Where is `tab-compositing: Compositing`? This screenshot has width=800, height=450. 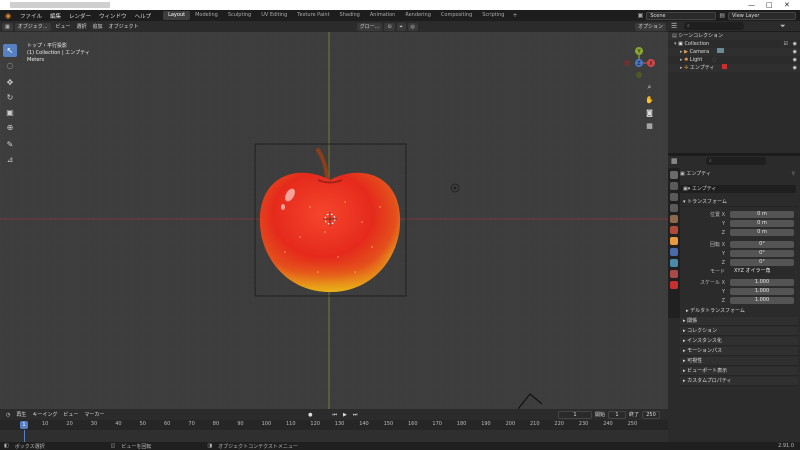 tab-compositing: Compositing is located at coordinates (456, 15).